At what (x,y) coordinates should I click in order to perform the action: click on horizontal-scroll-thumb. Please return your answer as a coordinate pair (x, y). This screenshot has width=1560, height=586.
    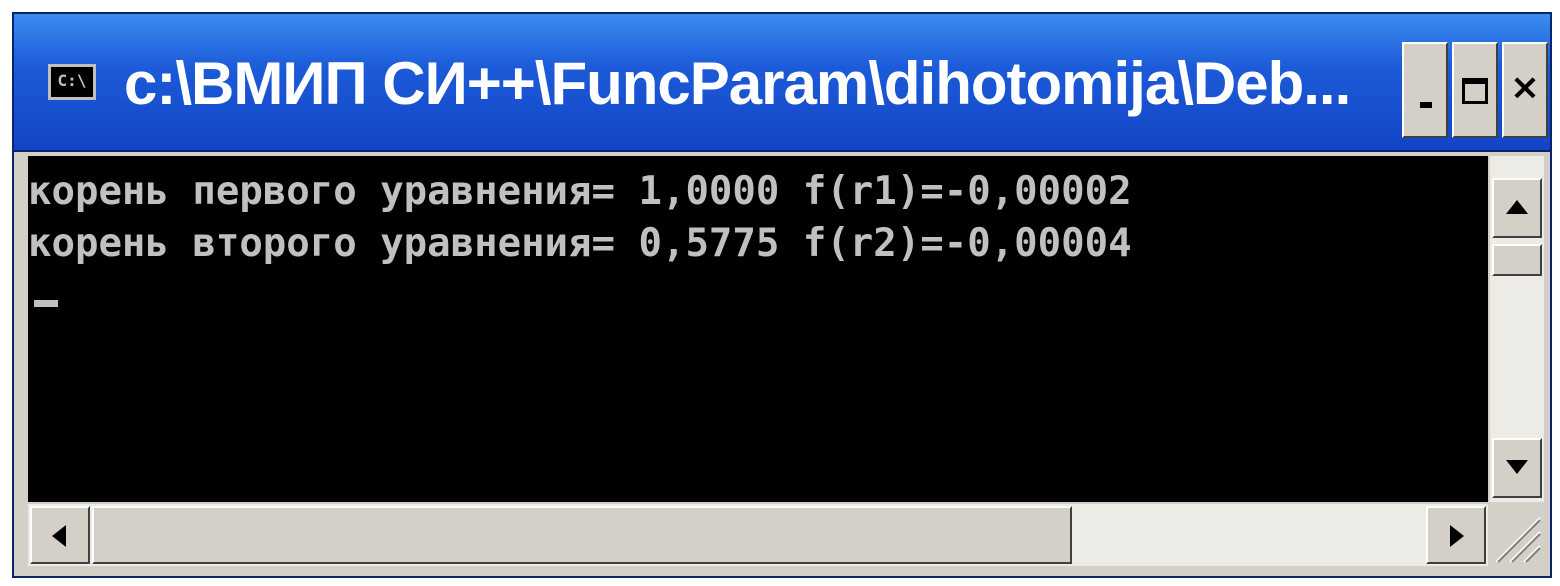
    Looking at the image, I should click on (582, 535).